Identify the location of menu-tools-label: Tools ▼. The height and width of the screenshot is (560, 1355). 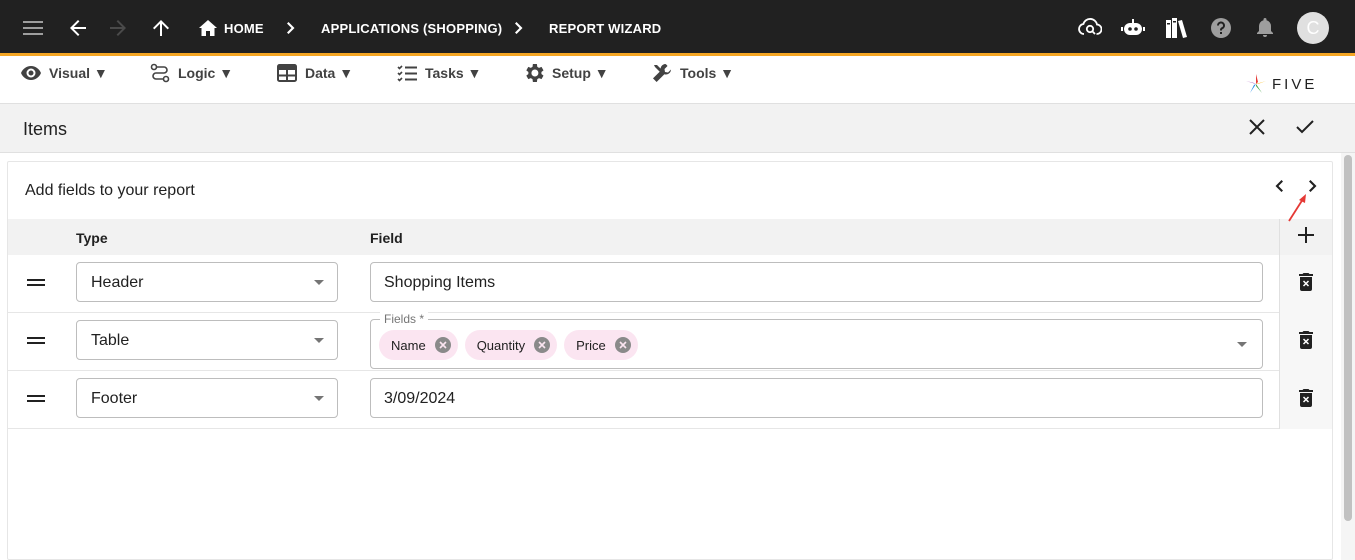
(707, 73).